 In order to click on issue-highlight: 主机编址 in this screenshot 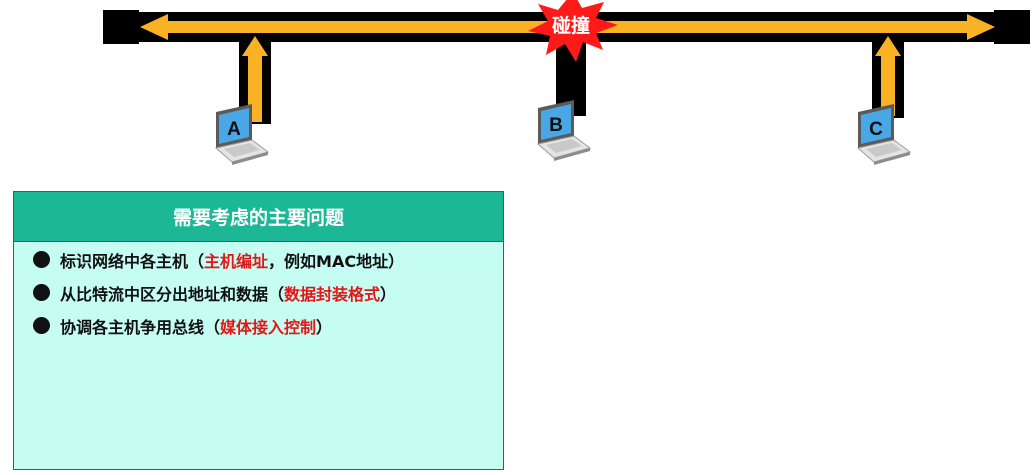, I will do `click(236, 261)`.